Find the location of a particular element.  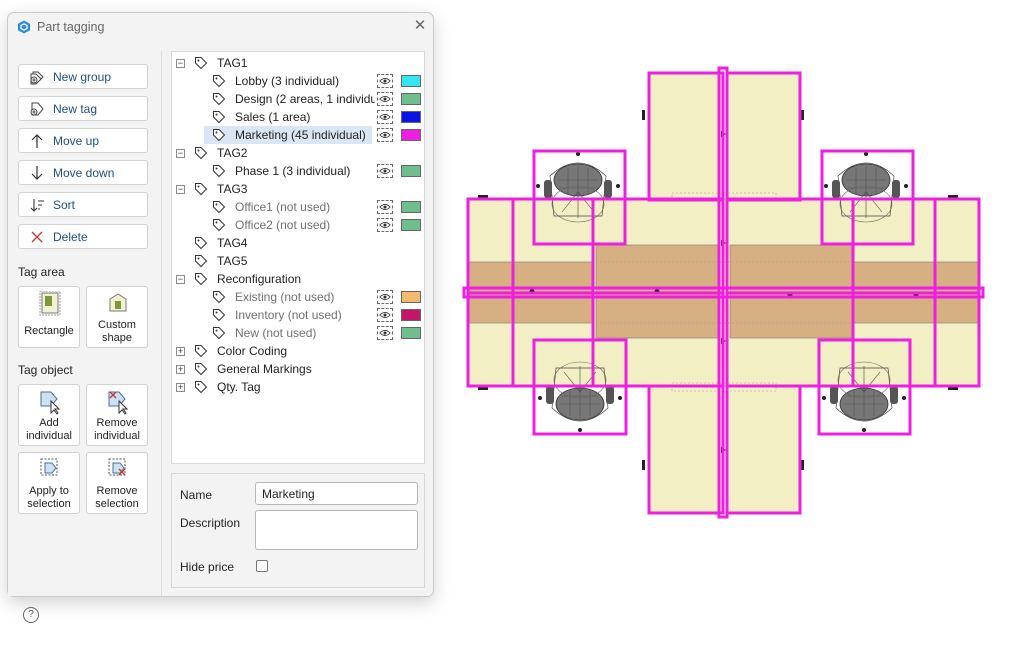

rectangle-area-icon is located at coordinates (50, 303).